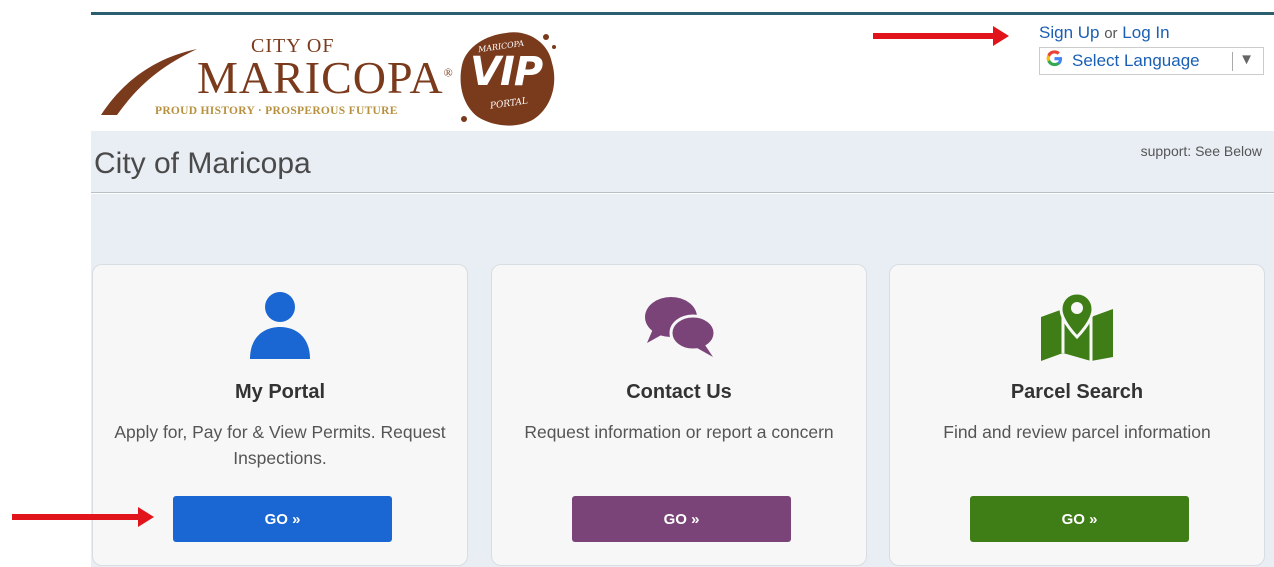 The image size is (1274, 567). Describe the element at coordinates (682, 162) in the screenshot. I see `page-title-band: City of Maricopa support: See Below` at that location.